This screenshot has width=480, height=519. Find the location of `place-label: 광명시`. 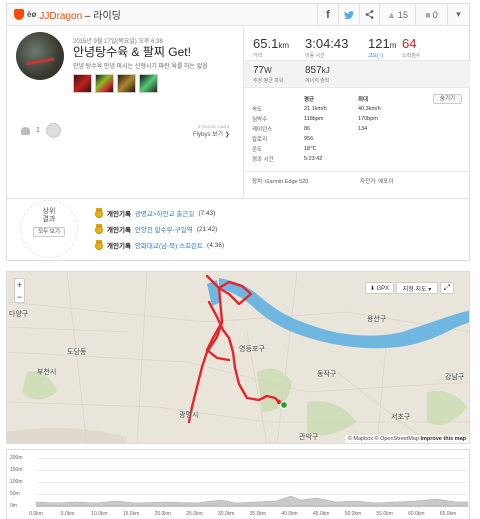

place-label: 광명시 is located at coordinates (189, 415).